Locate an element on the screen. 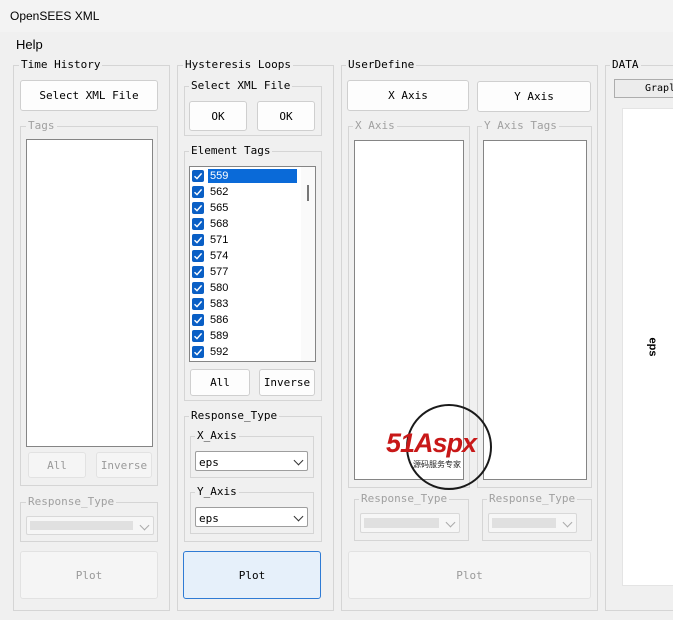 The width and height of the screenshot is (673, 620). tab-graph: Grapl is located at coordinates (643, 88).